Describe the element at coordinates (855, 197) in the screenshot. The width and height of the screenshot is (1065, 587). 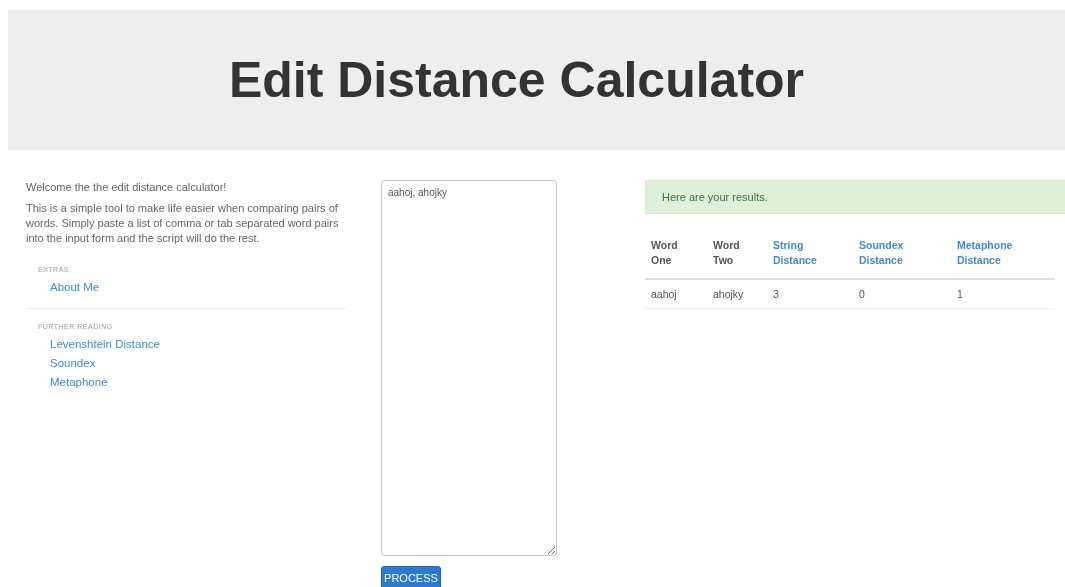
I see `results-alert: Here are your results.` at that location.